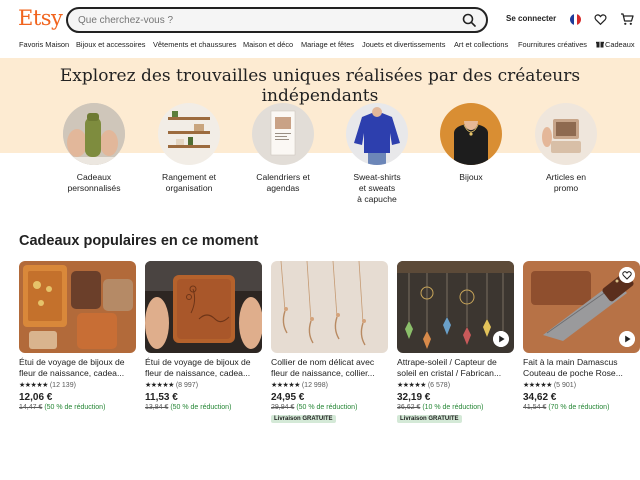 Image resolution: width=640 pixels, height=480 pixels. Describe the element at coordinates (157, 407) in the screenshot. I see `old-price: 13,84 €` at that location.